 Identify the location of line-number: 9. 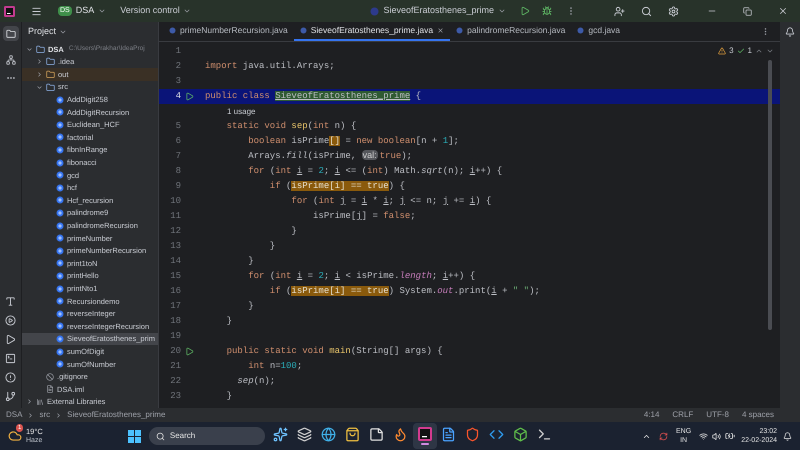
(177, 186).